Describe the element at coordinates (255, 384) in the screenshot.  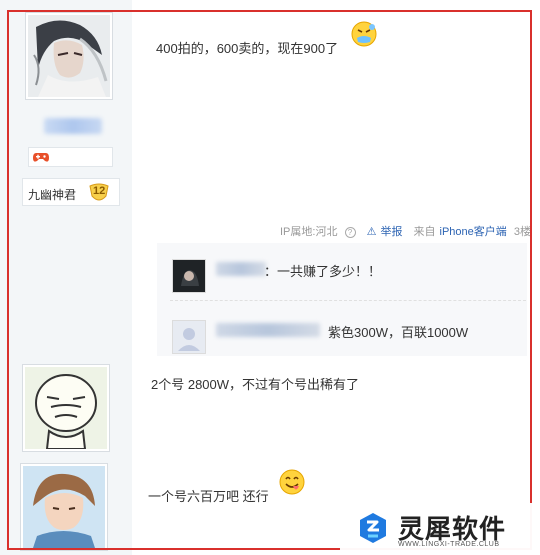
I see `post2-text: 2个号 2800W，不过有个号出稀有了` at that location.